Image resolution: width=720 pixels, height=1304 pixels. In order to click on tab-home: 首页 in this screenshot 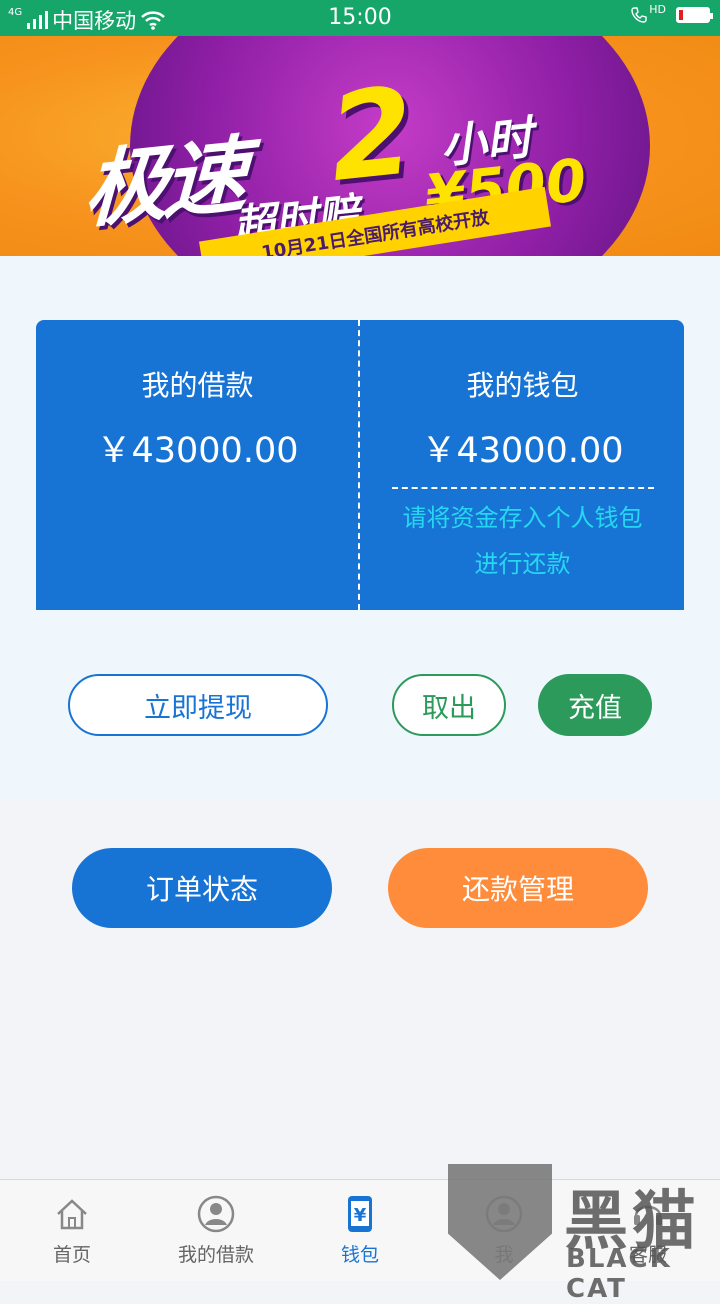, I will do `click(72, 1230)`.